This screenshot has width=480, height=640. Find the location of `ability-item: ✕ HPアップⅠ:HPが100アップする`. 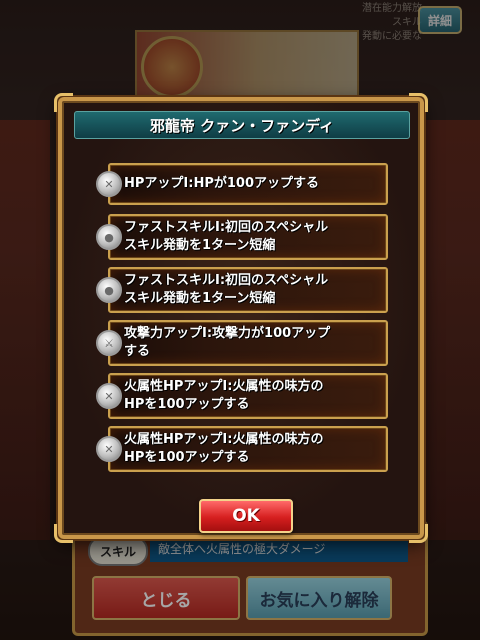

ability-item: ✕ HPアップⅠ:HPが100アップする is located at coordinates (242, 184).